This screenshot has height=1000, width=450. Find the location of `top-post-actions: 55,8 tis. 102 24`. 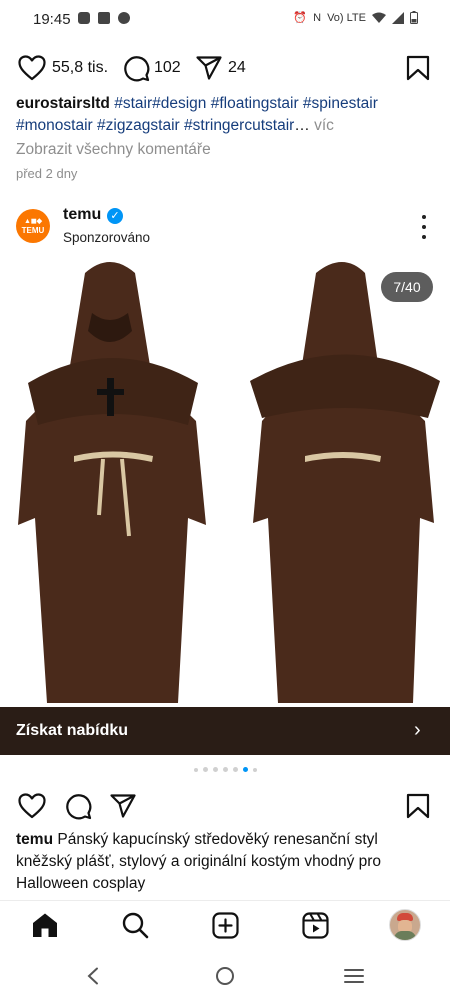

top-post-actions: 55,8 tis. 102 24 is located at coordinates (225, 68).